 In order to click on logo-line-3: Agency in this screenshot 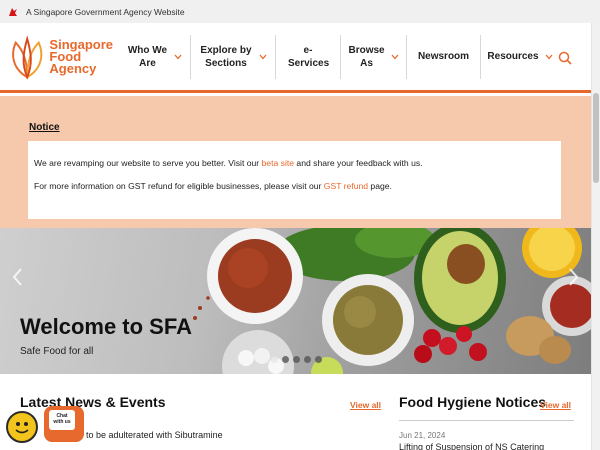, I will do `click(73, 68)`.